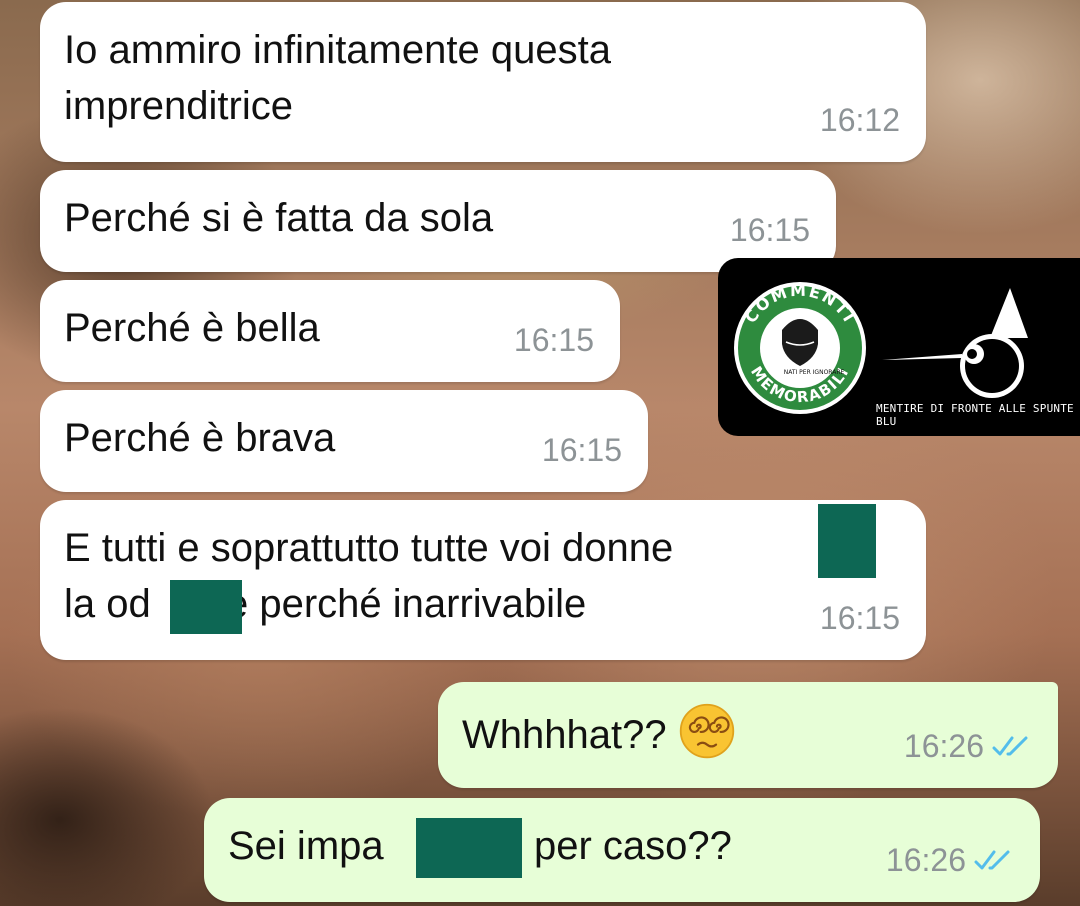 This screenshot has width=1080, height=906. What do you see at coordinates (306, 846) in the screenshot?
I see `message-text-segment: Sei impa` at bounding box center [306, 846].